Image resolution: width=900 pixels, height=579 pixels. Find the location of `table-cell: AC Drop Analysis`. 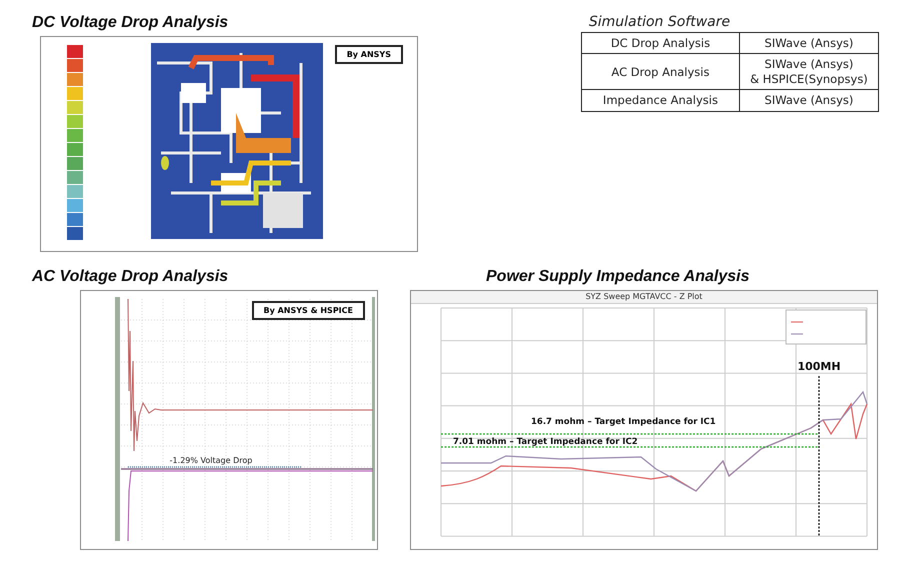

table-cell: AC Drop Analysis is located at coordinates (660, 72).